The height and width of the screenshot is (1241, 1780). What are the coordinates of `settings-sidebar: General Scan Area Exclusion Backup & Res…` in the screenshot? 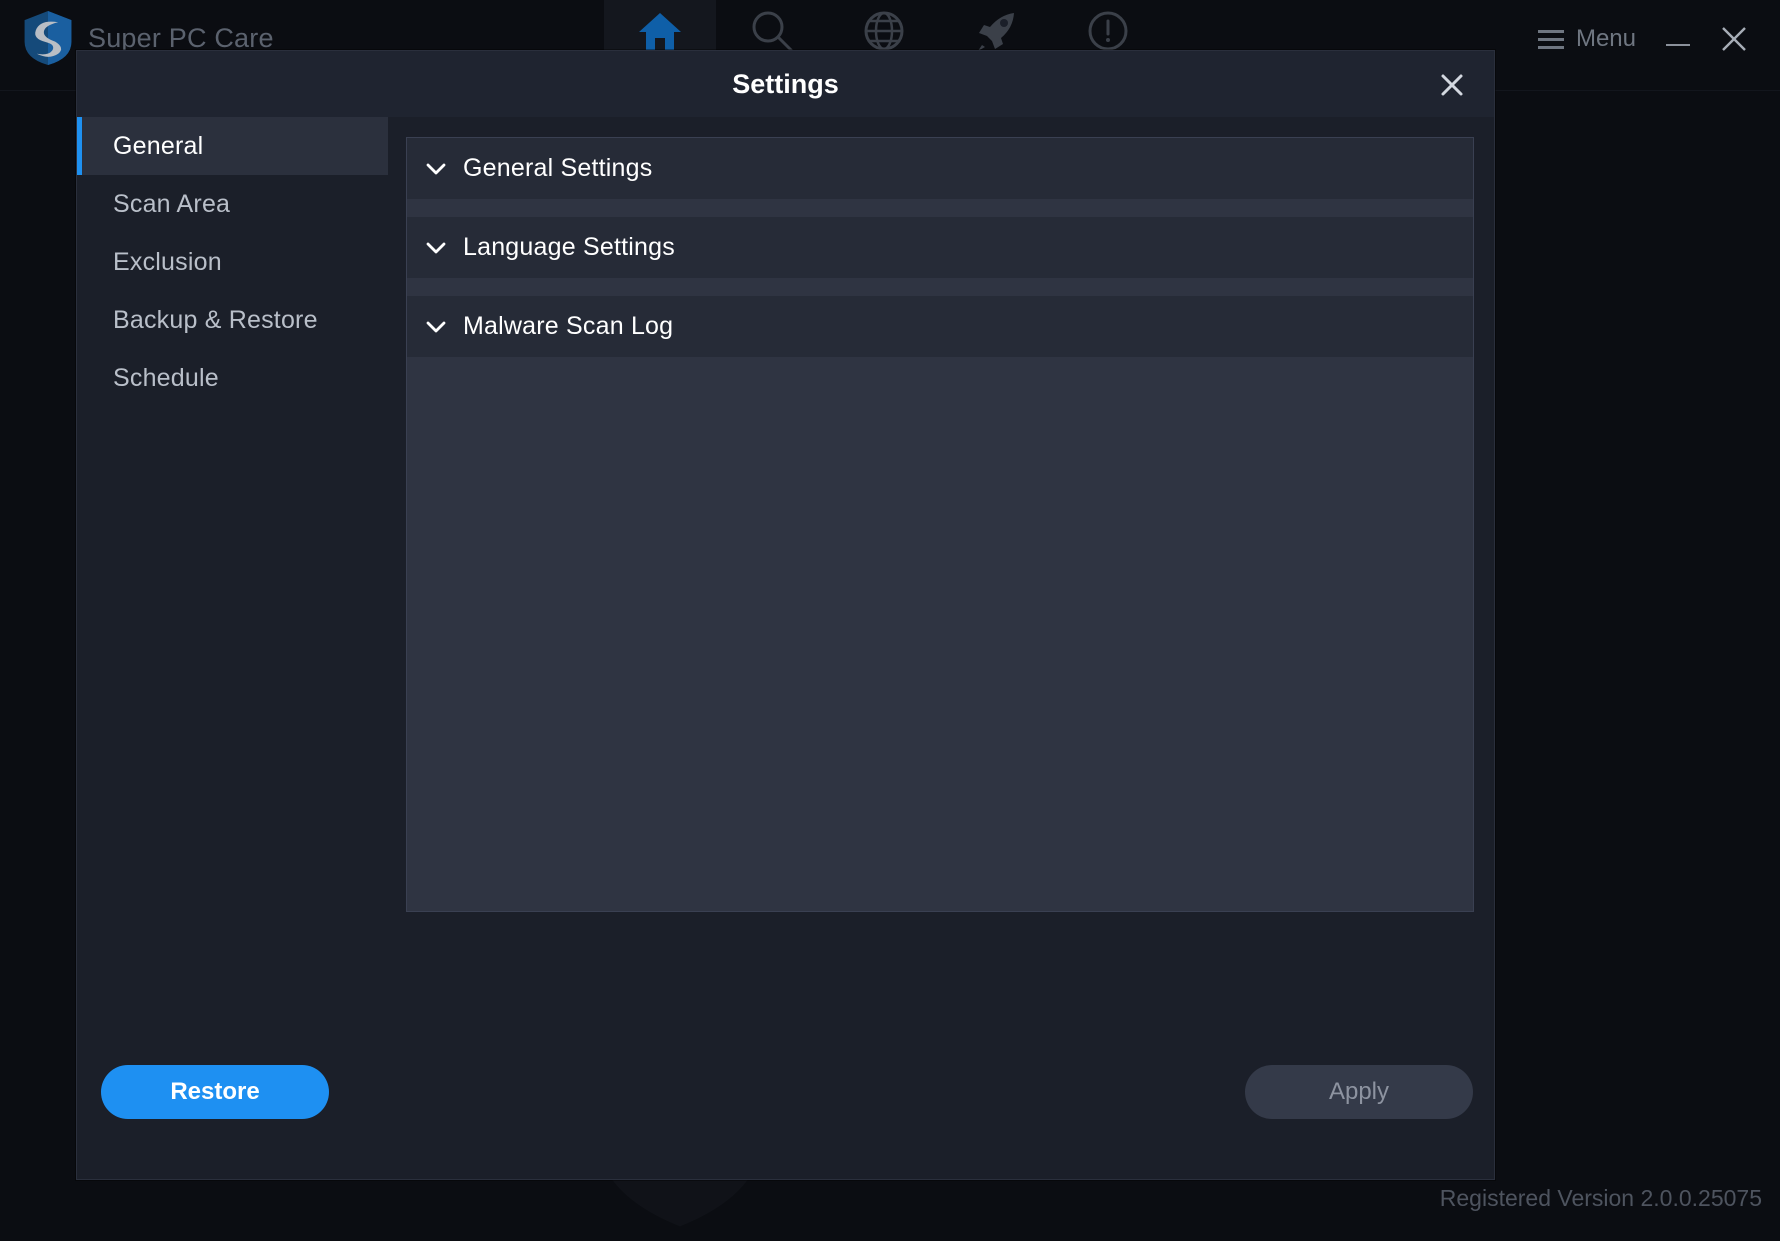 It's located at (233, 648).